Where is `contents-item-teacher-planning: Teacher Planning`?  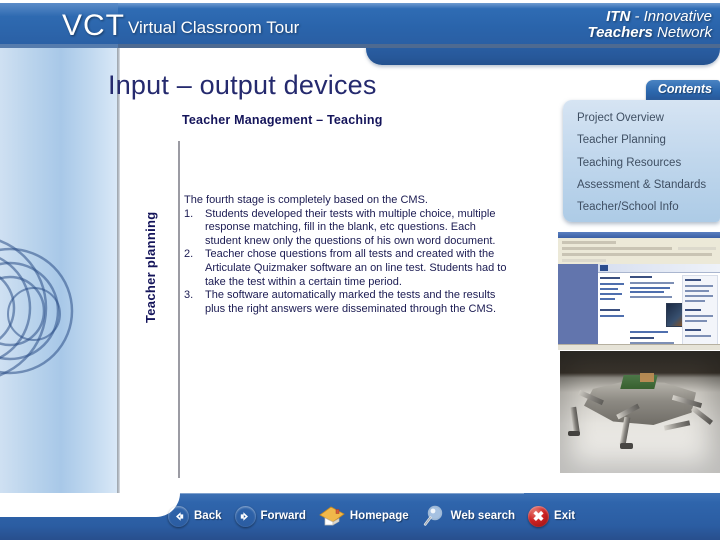 contents-item-teacher-planning: Teacher Planning is located at coordinates (645, 140).